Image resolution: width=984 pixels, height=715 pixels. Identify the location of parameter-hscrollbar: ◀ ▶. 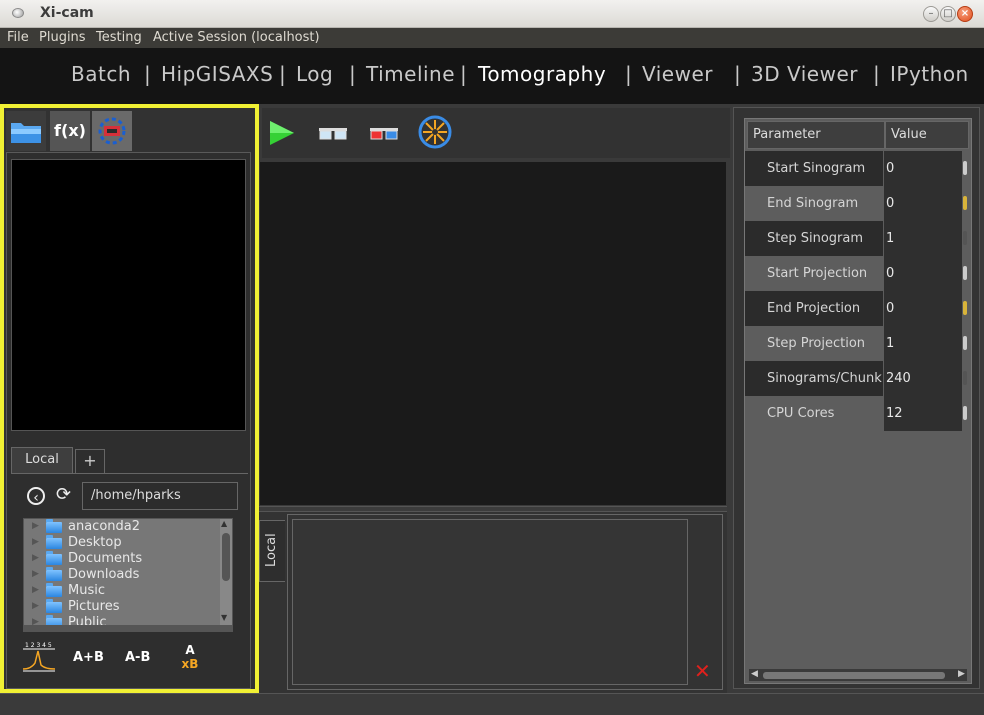
(858, 675).